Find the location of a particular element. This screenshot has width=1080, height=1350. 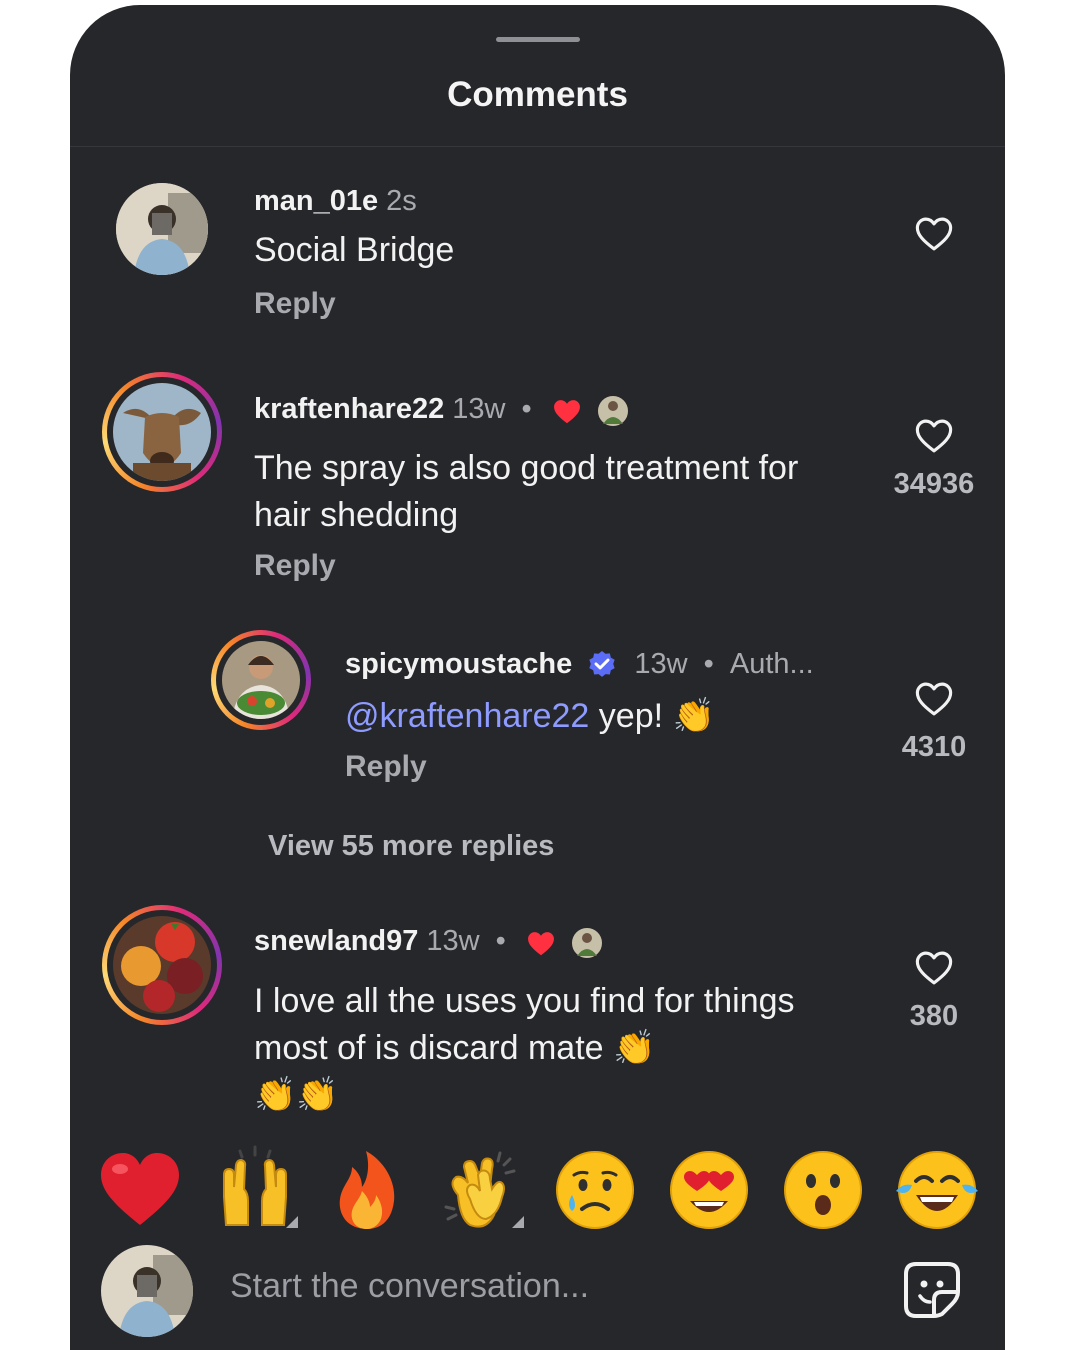

sticker-icon is located at coordinates (932, 1290).